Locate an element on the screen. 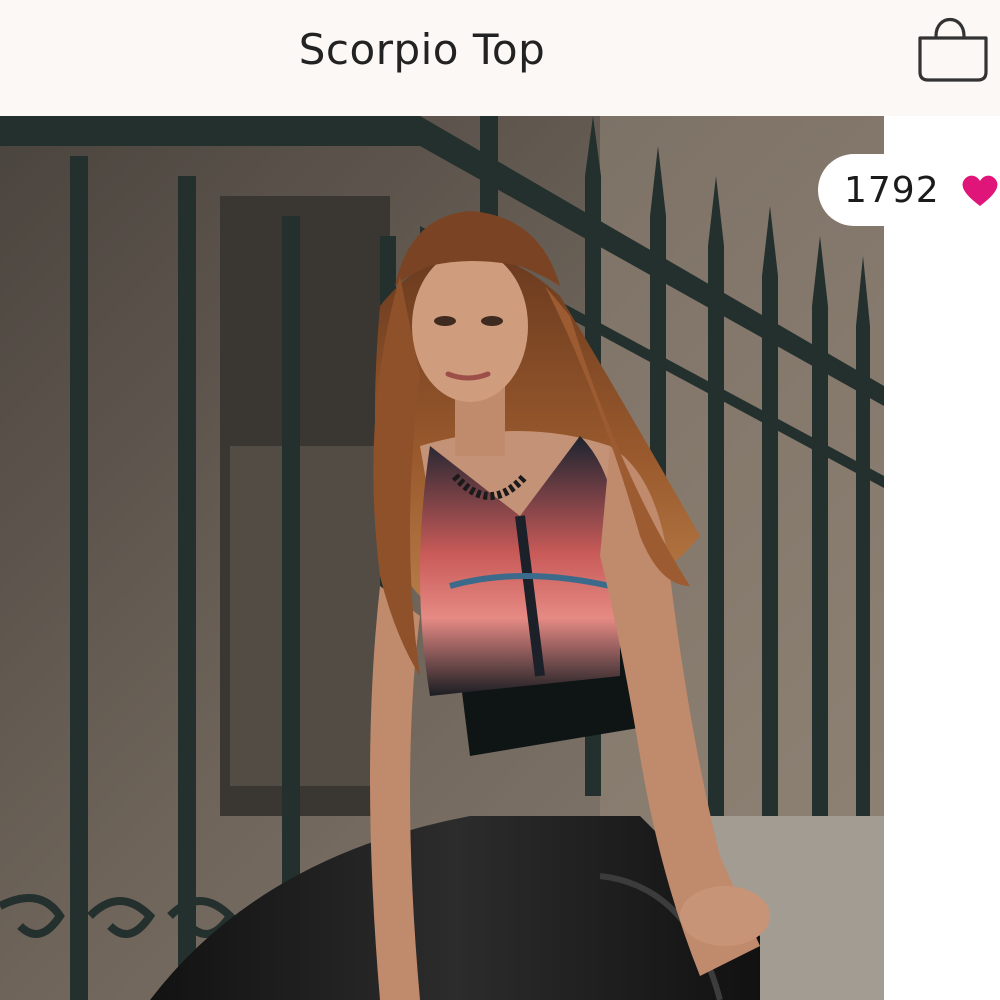  side-gutter is located at coordinates (942, 558).